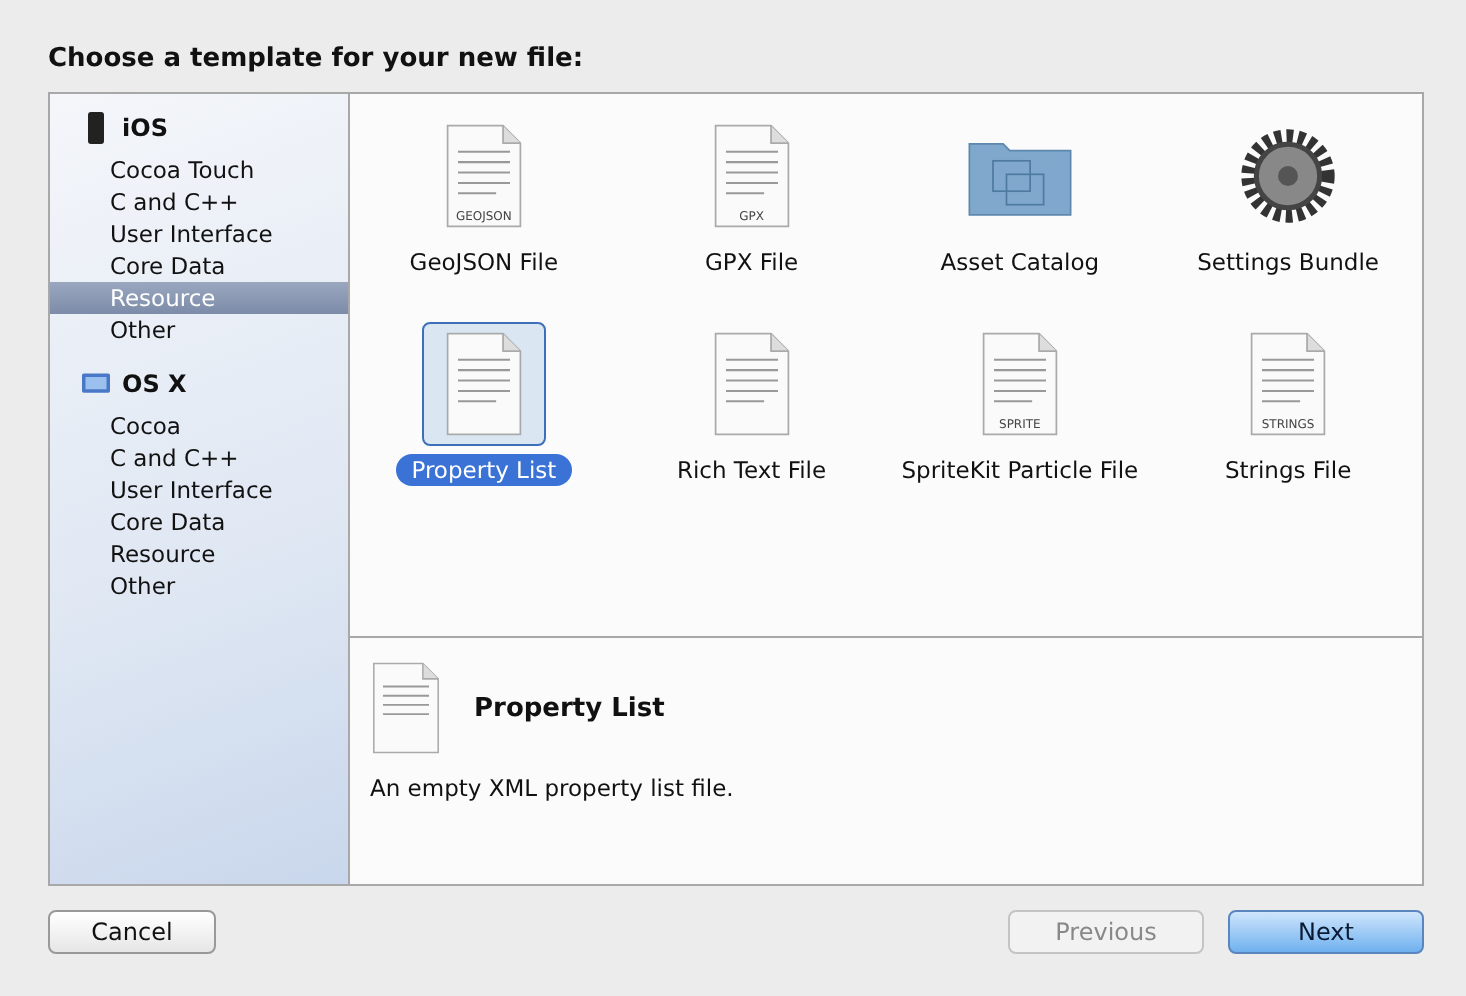  Describe the element at coordinates (1020, 262) in the screenshot. I see `template-label: Asset Catalog` at that location.